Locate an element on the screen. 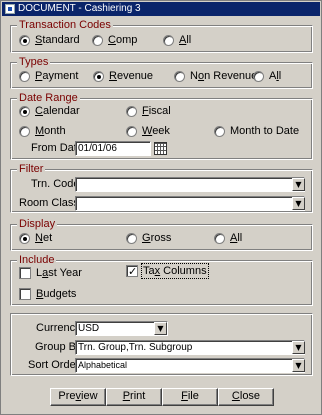 The image size is (322, 415). checkbox-last-year: Last Year is located at coordinates (50, 273).